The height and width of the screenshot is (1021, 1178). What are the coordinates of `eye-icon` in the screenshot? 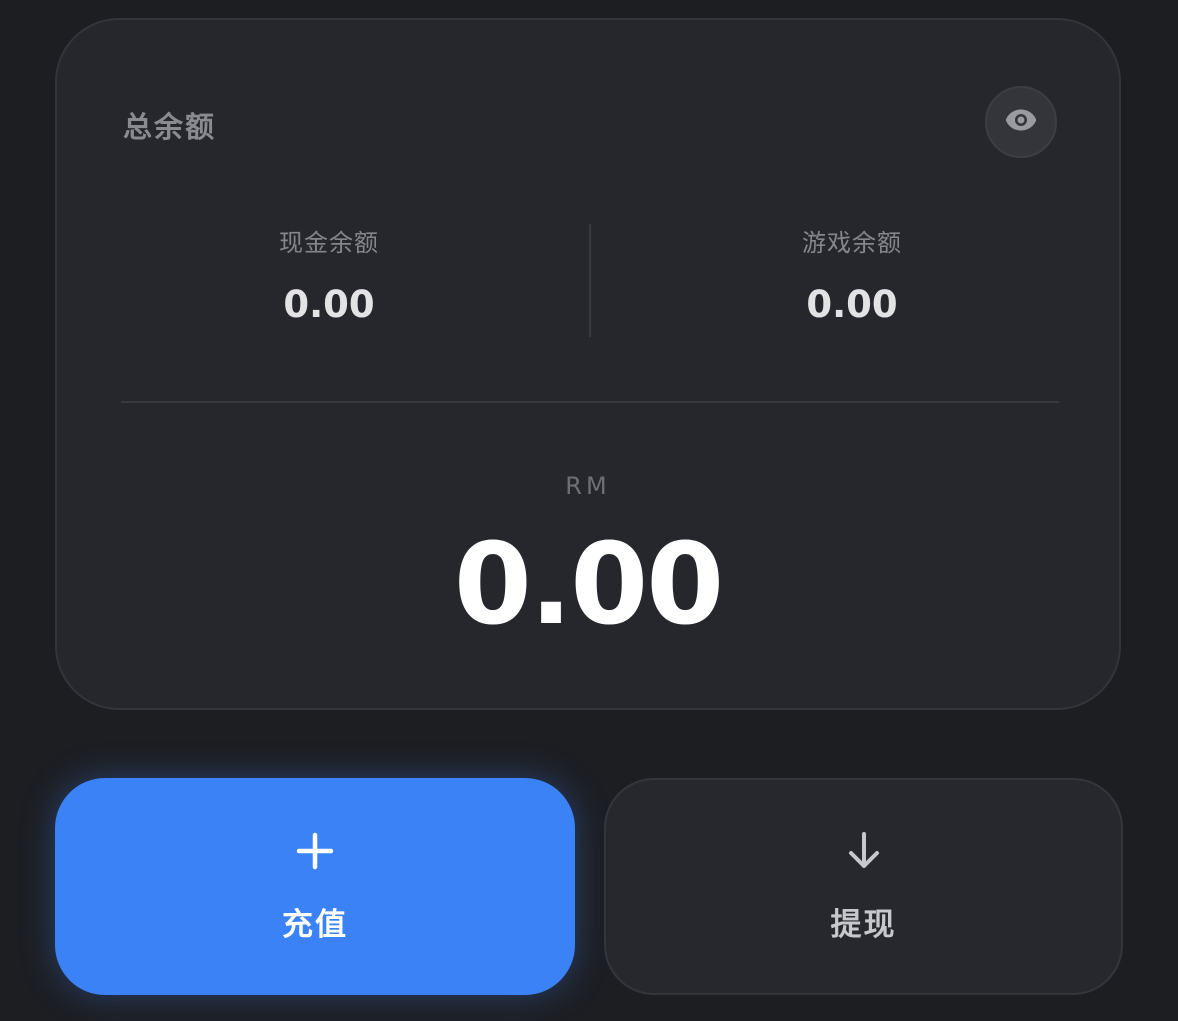 It's located at (1021, 122).